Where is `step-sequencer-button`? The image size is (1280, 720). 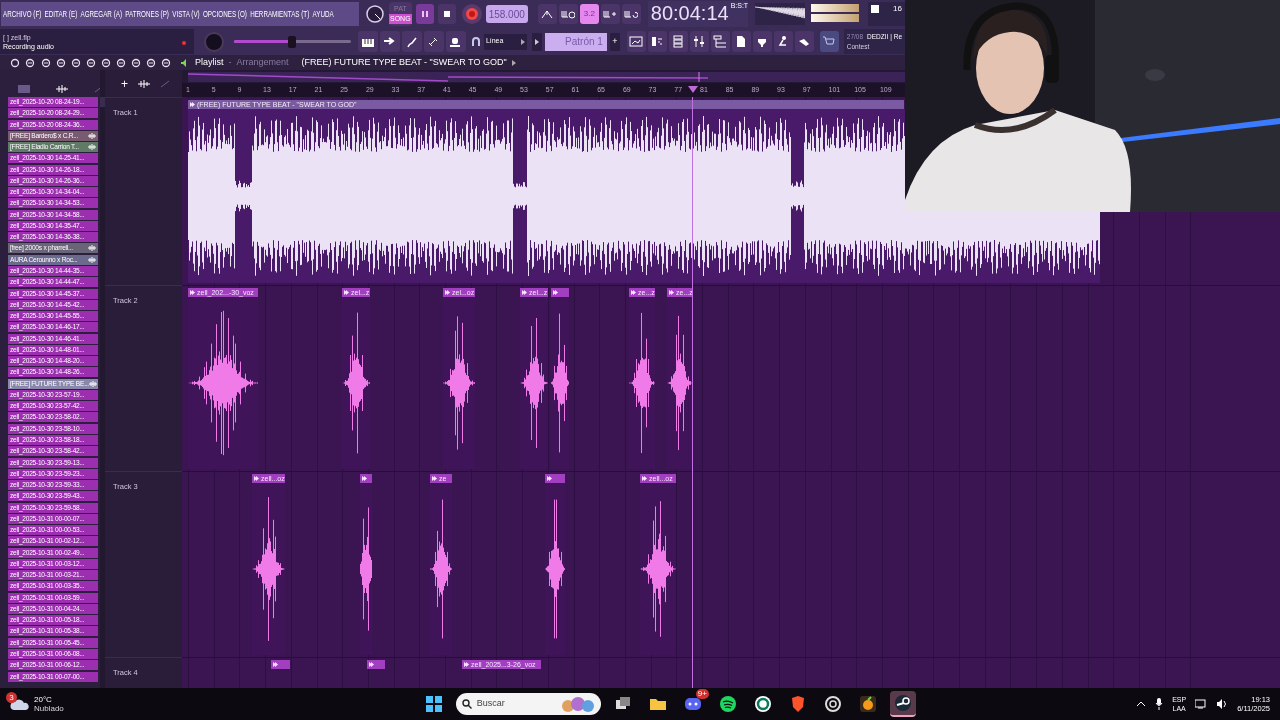
step-sequencer-button is located at coordinates (657, 41).